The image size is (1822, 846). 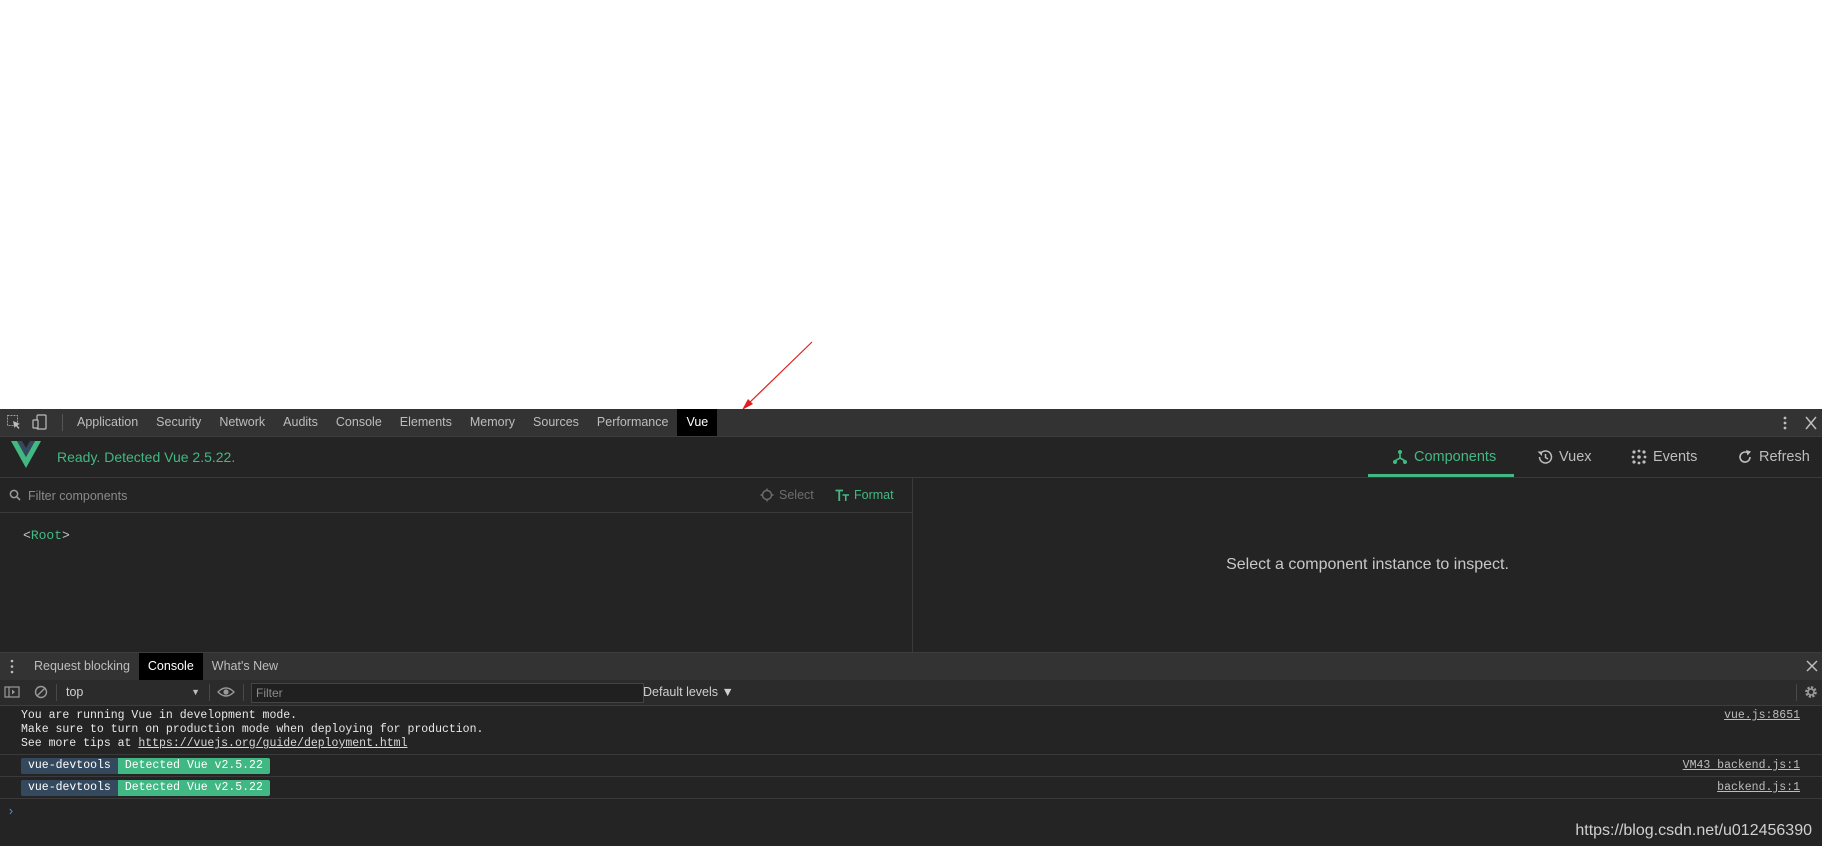 I want to click on eye-icon, so click(x=226, y=692).